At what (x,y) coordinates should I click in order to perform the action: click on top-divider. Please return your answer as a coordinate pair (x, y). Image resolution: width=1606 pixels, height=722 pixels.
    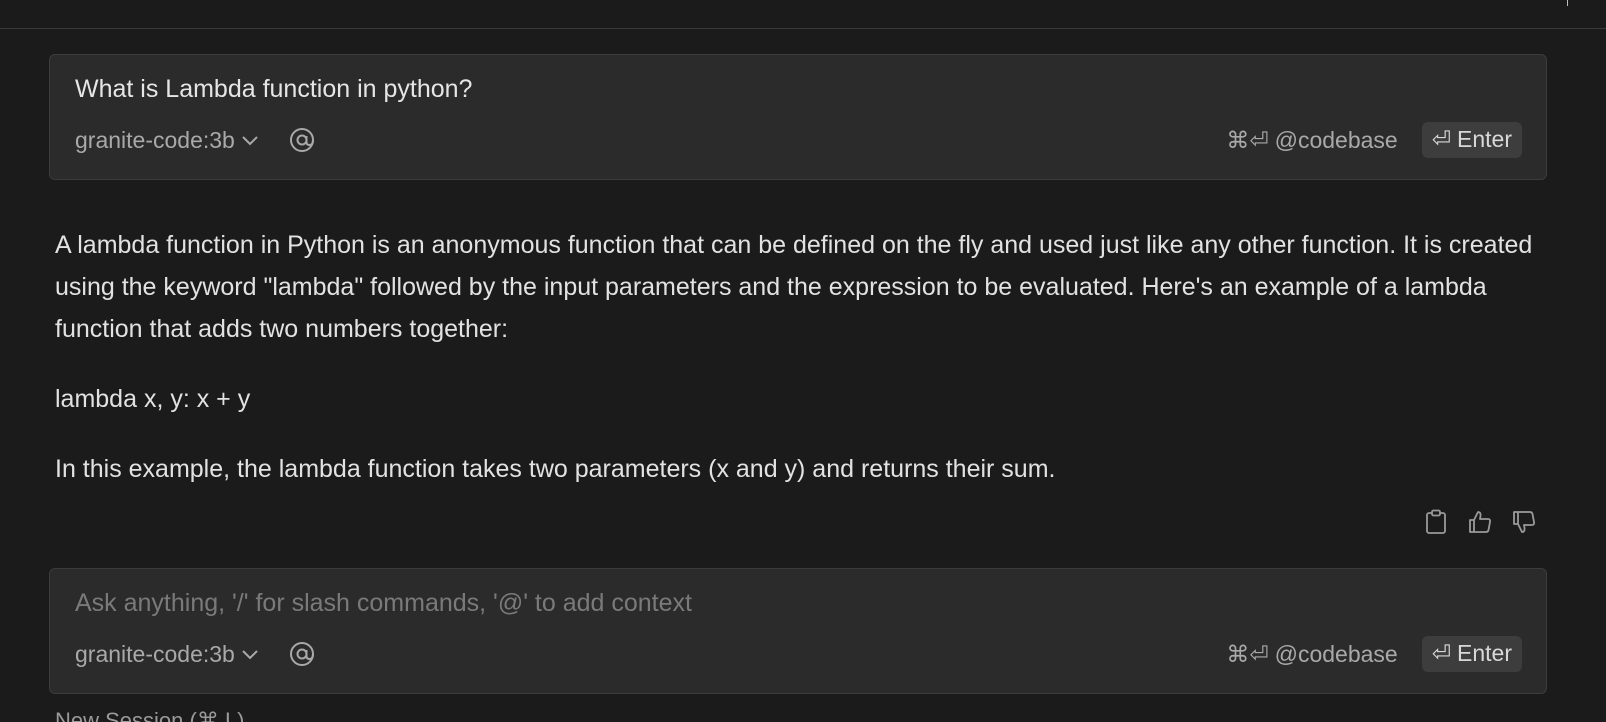
    Looking at the image, I should click on (803, 28).